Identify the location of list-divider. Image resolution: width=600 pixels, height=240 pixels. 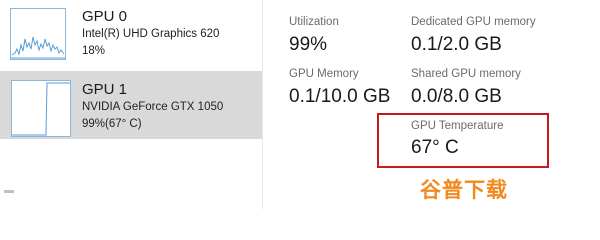
(262, 104).